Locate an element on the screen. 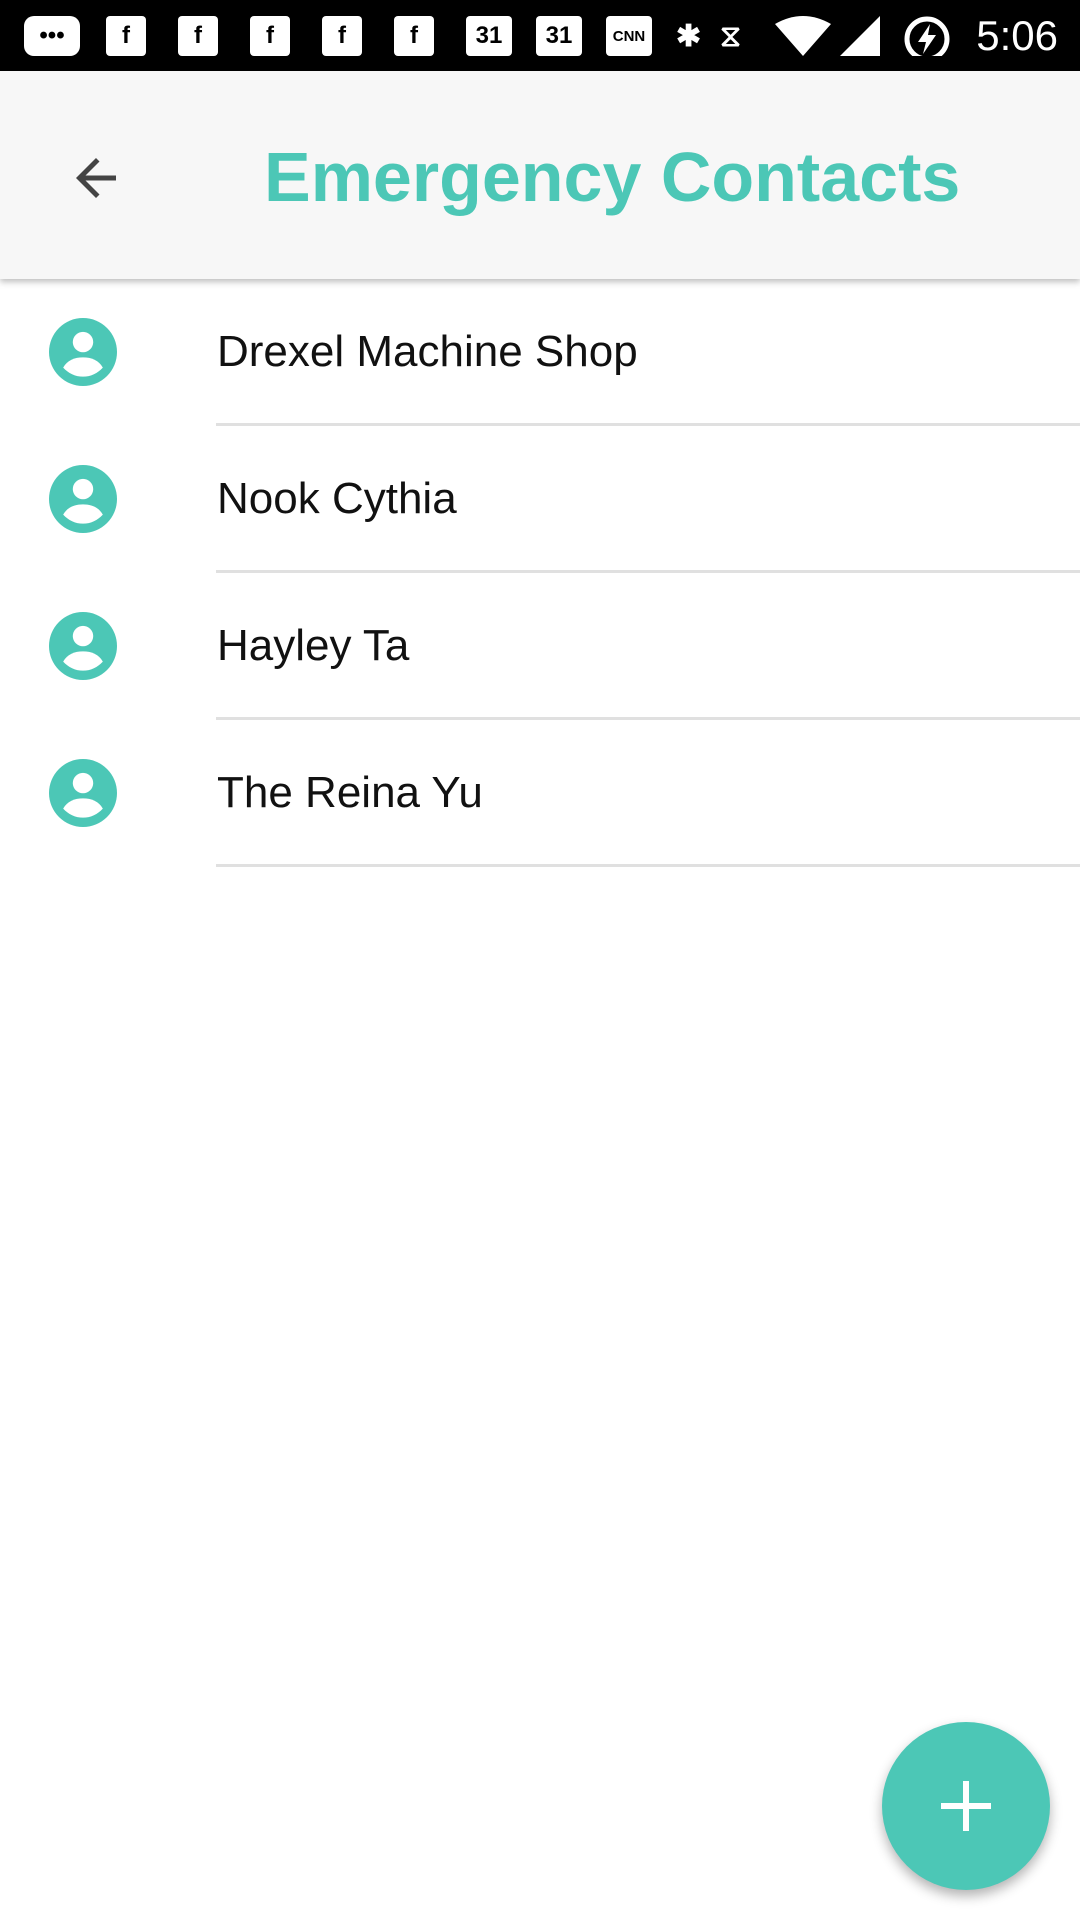  signal-icon is located at coordinates (860, 36).